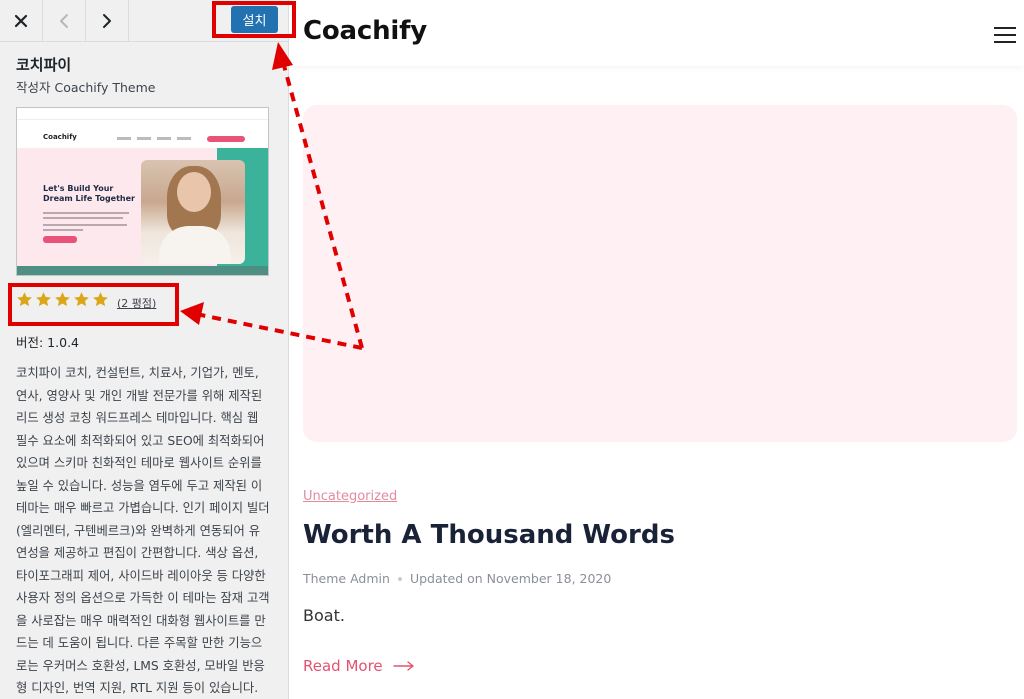  I want to click on post-meta: Theme Admin Updated on November 18, 2020, so click(457, 578).